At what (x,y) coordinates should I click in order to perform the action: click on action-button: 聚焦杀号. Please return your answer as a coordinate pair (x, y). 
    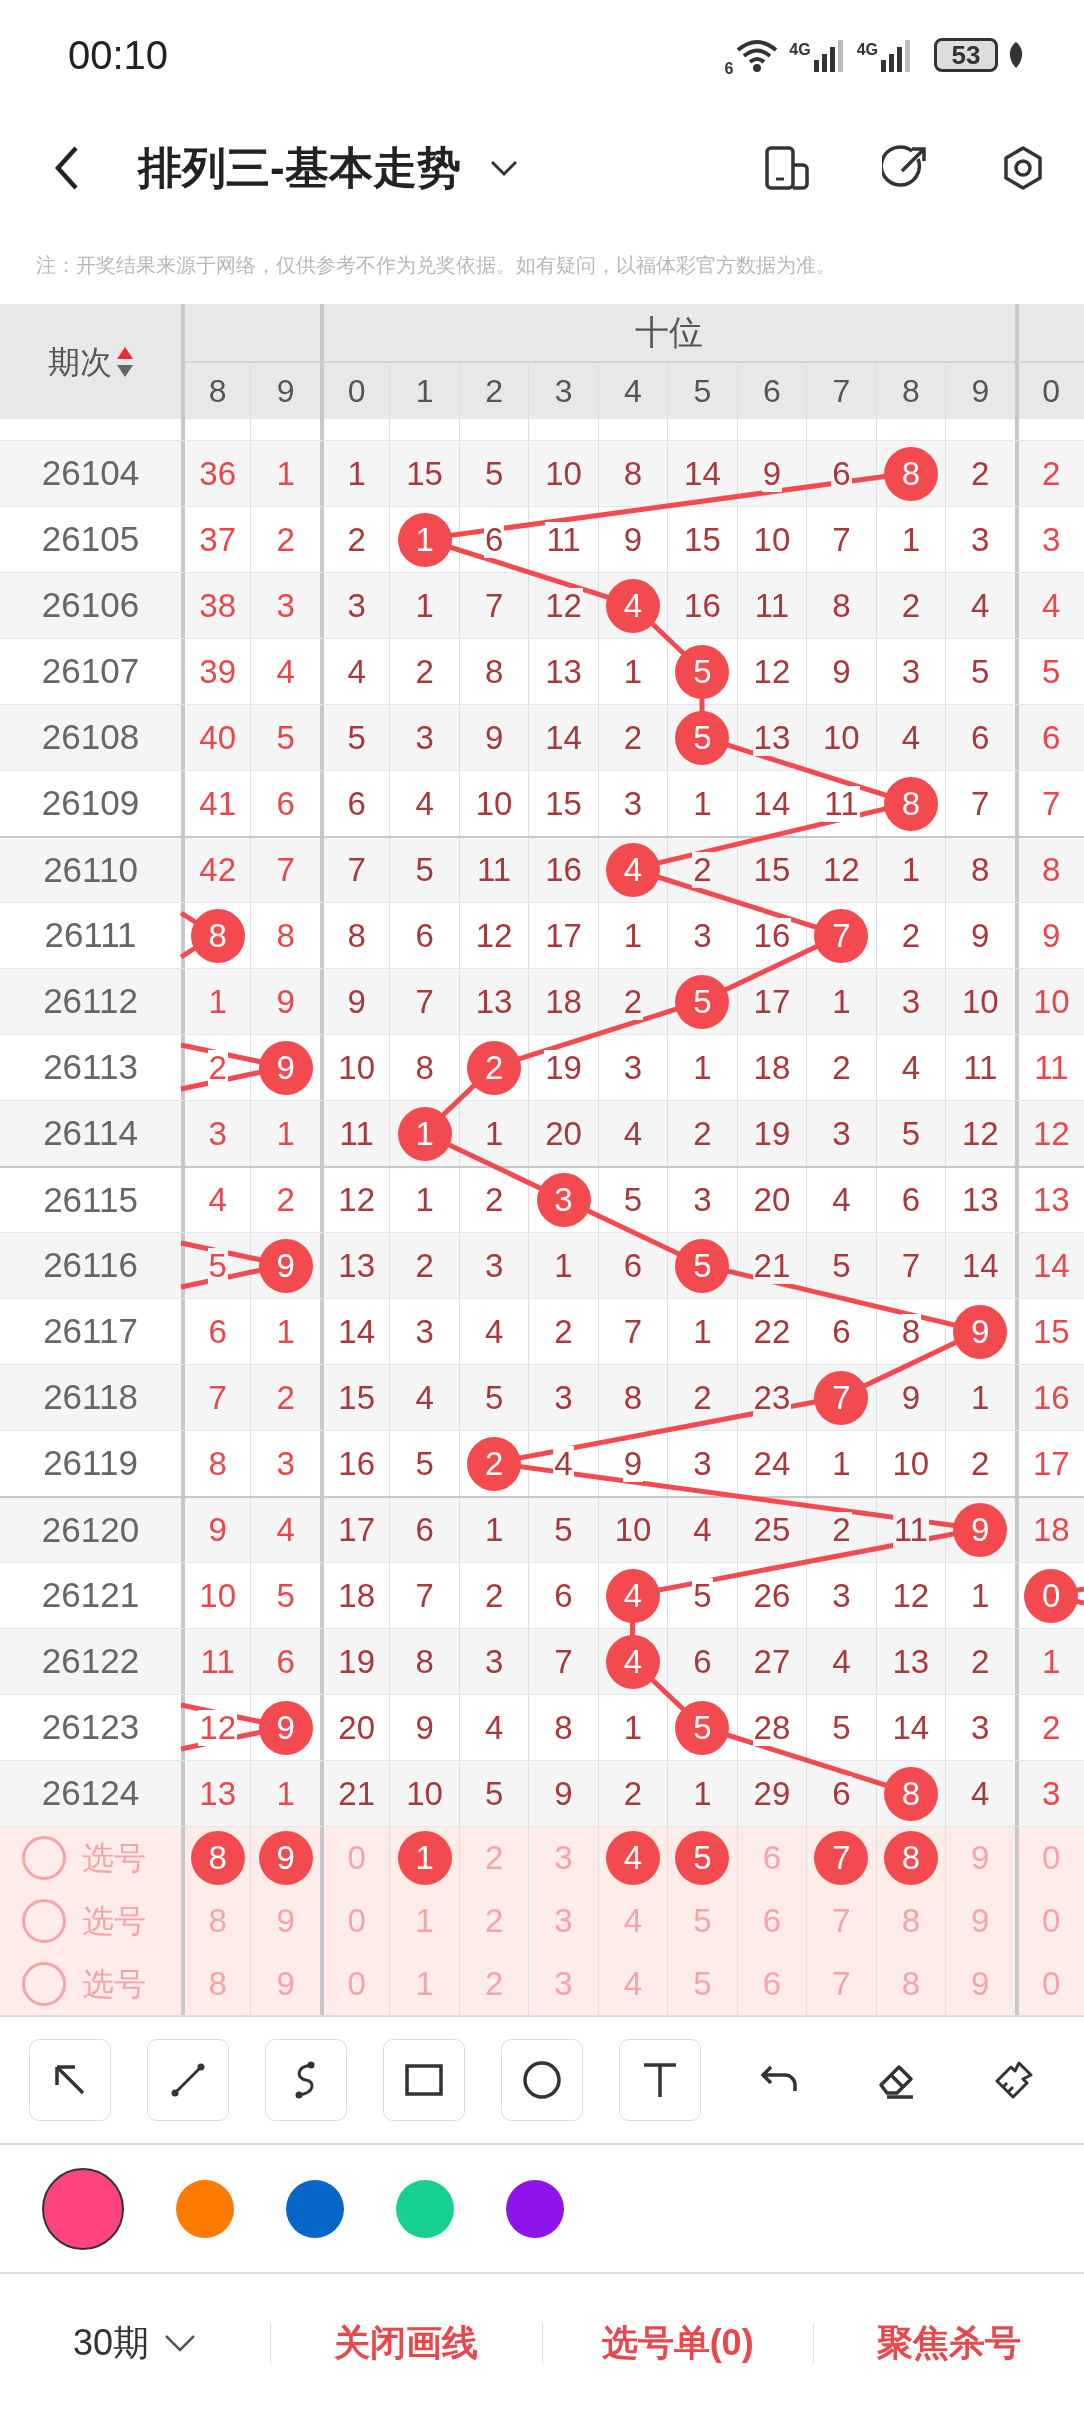
    Looking at the image, I should click on (948, 2343).